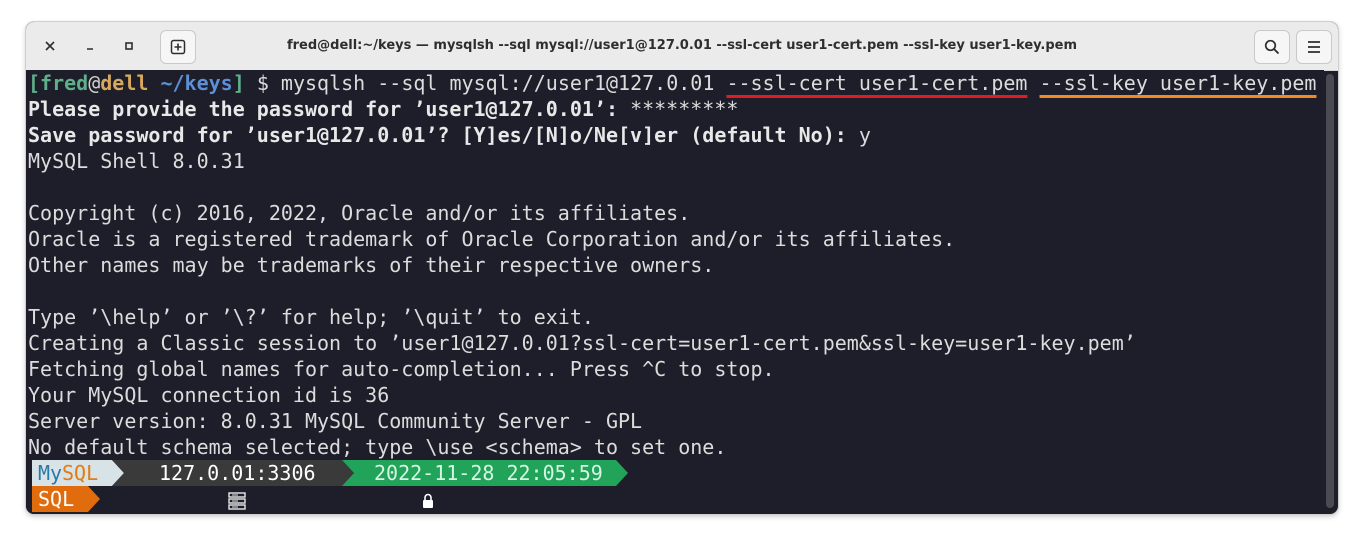 This screenshot has height=543, width=1364. Describe the element at coordinates (90, 46) in the screenshot. I see `minimize-button` at that location.